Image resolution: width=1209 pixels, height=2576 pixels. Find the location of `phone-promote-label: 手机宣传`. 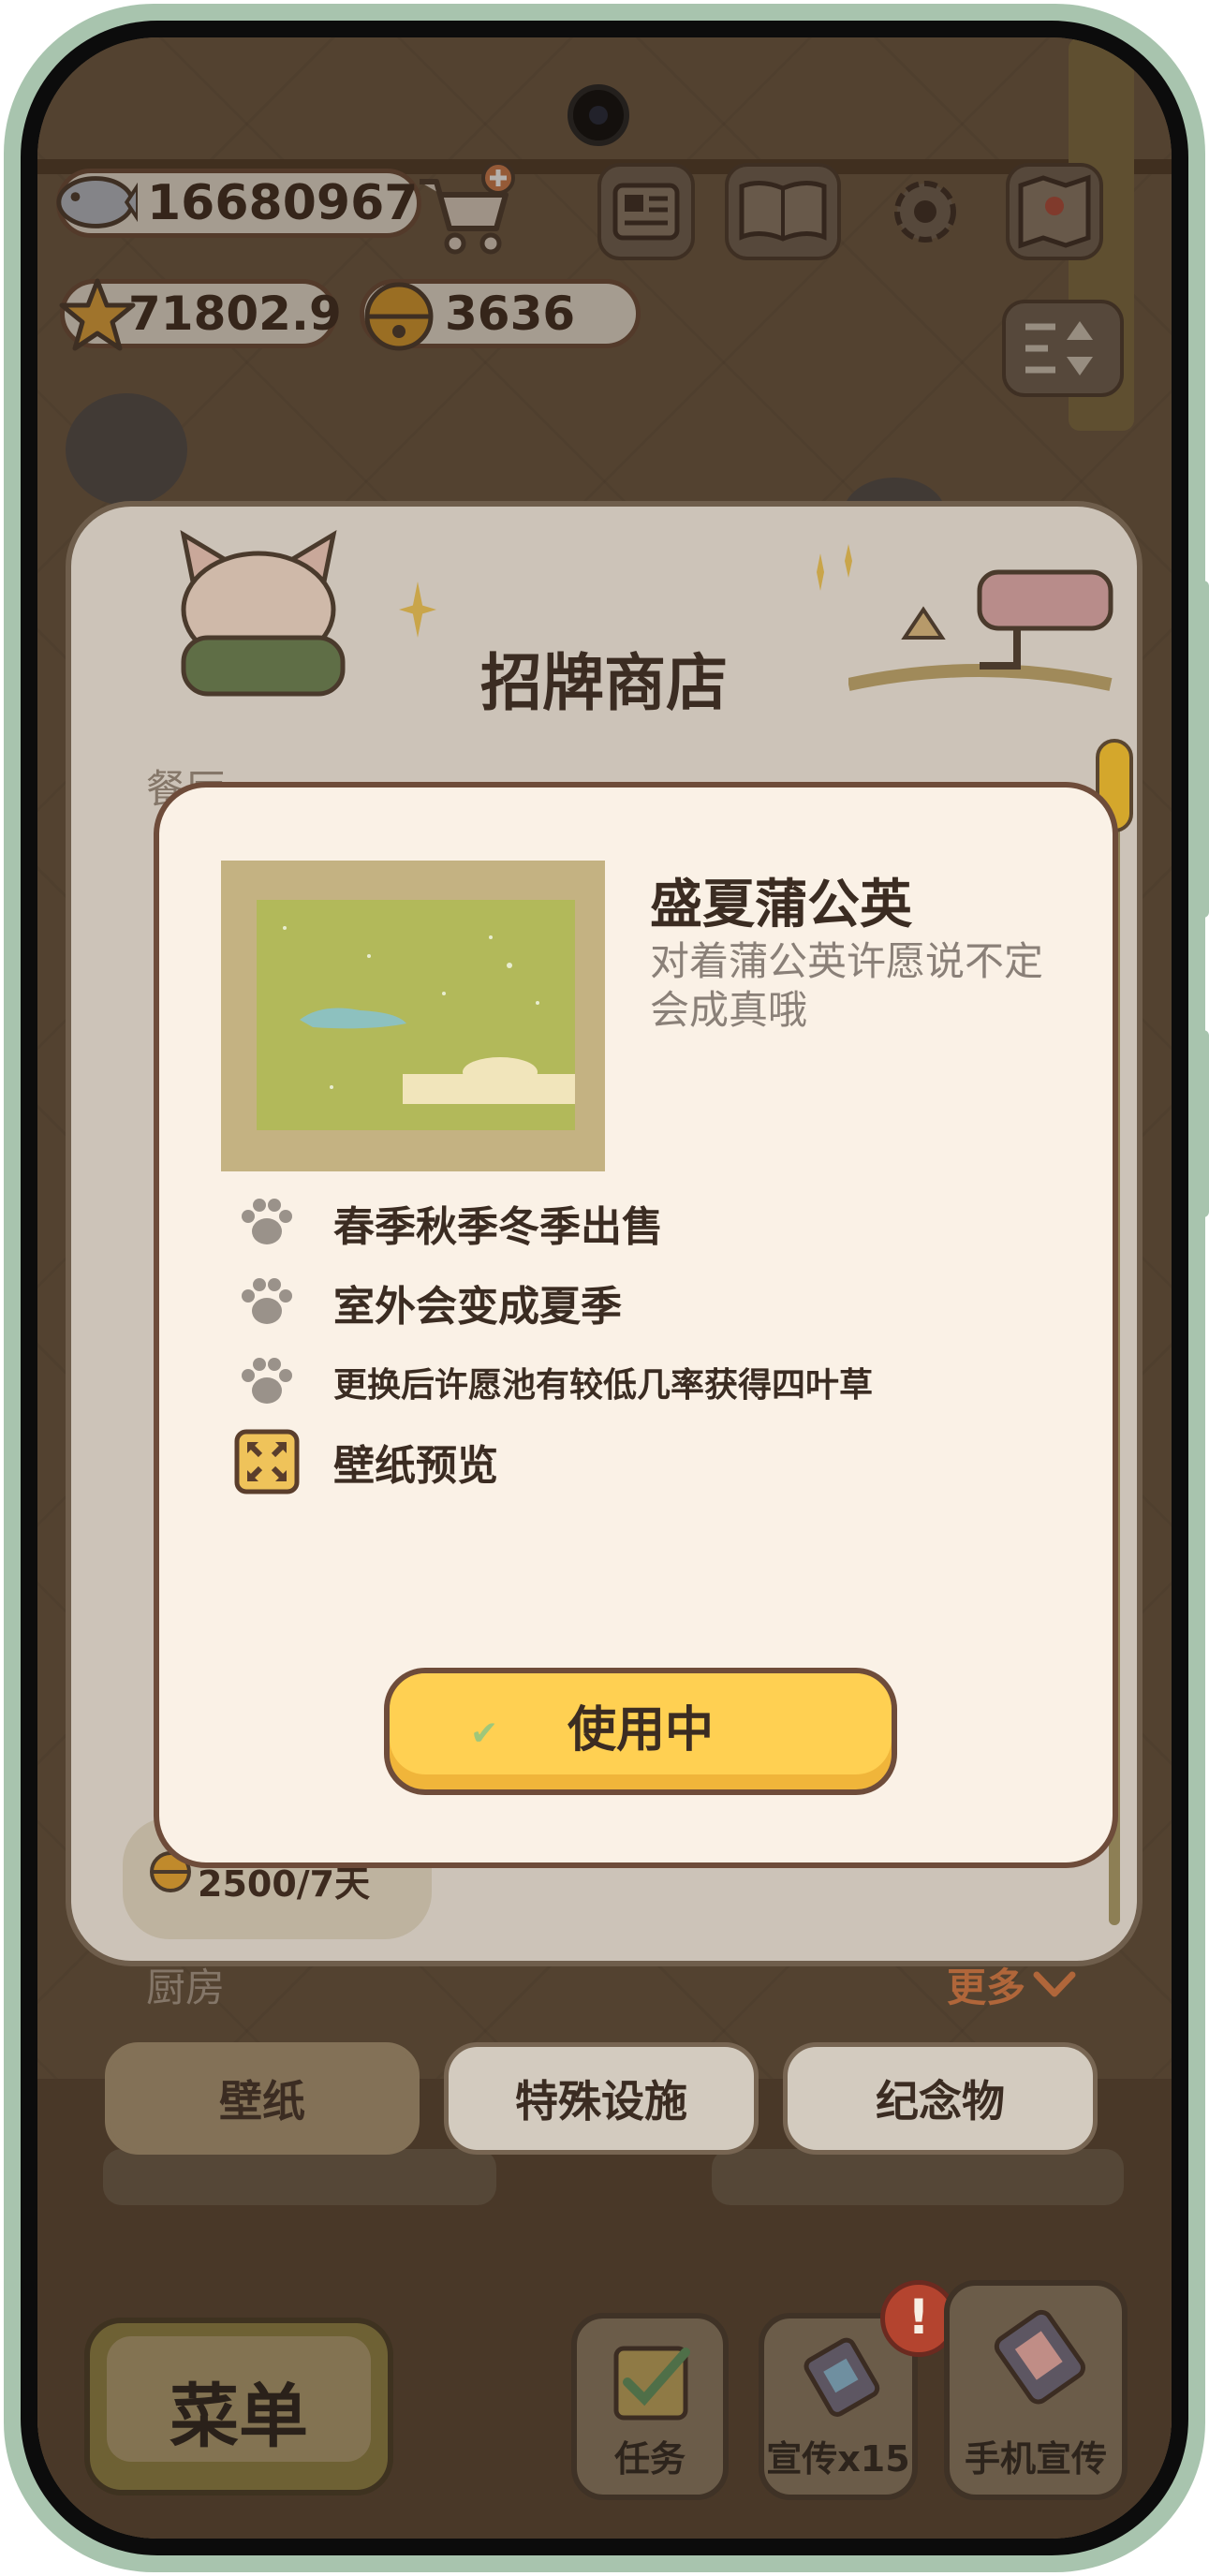

phone-promote-label: 手机宣传 is located at coordinates (1035, 2459).